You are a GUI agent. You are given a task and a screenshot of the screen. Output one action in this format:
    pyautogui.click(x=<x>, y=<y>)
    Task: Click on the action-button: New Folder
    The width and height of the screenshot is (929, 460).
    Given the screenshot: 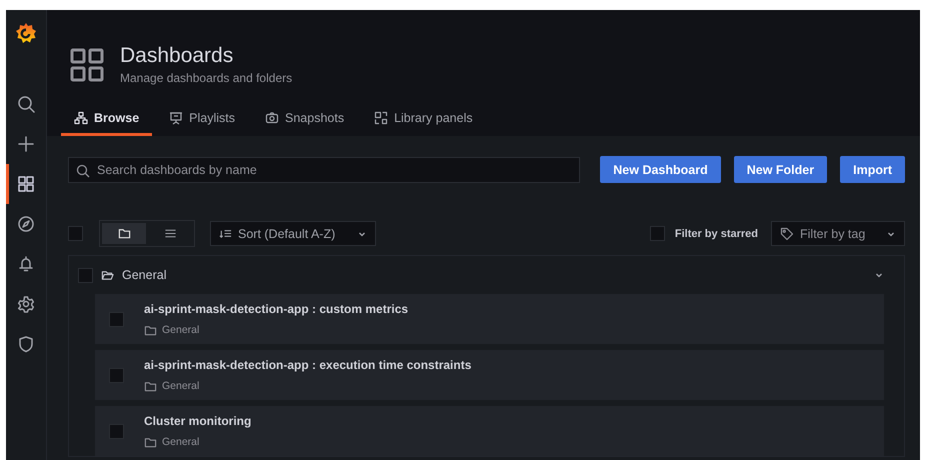 What is the action you would take?
    pyautogui.click(x=781, y=169)
    